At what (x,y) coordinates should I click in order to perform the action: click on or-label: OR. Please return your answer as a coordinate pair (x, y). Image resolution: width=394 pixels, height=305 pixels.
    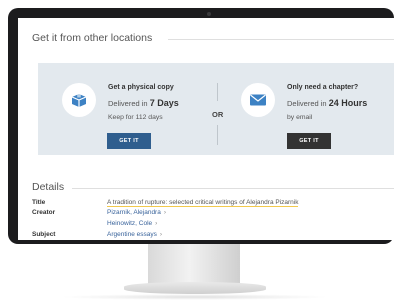
    Looking at the image, I should click on (218, 114).